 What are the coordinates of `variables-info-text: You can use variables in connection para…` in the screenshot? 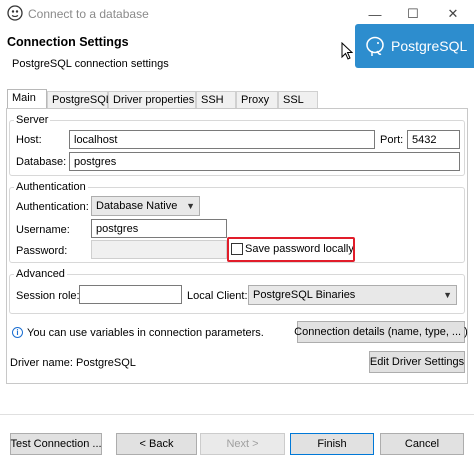 It's located at (145, 333).